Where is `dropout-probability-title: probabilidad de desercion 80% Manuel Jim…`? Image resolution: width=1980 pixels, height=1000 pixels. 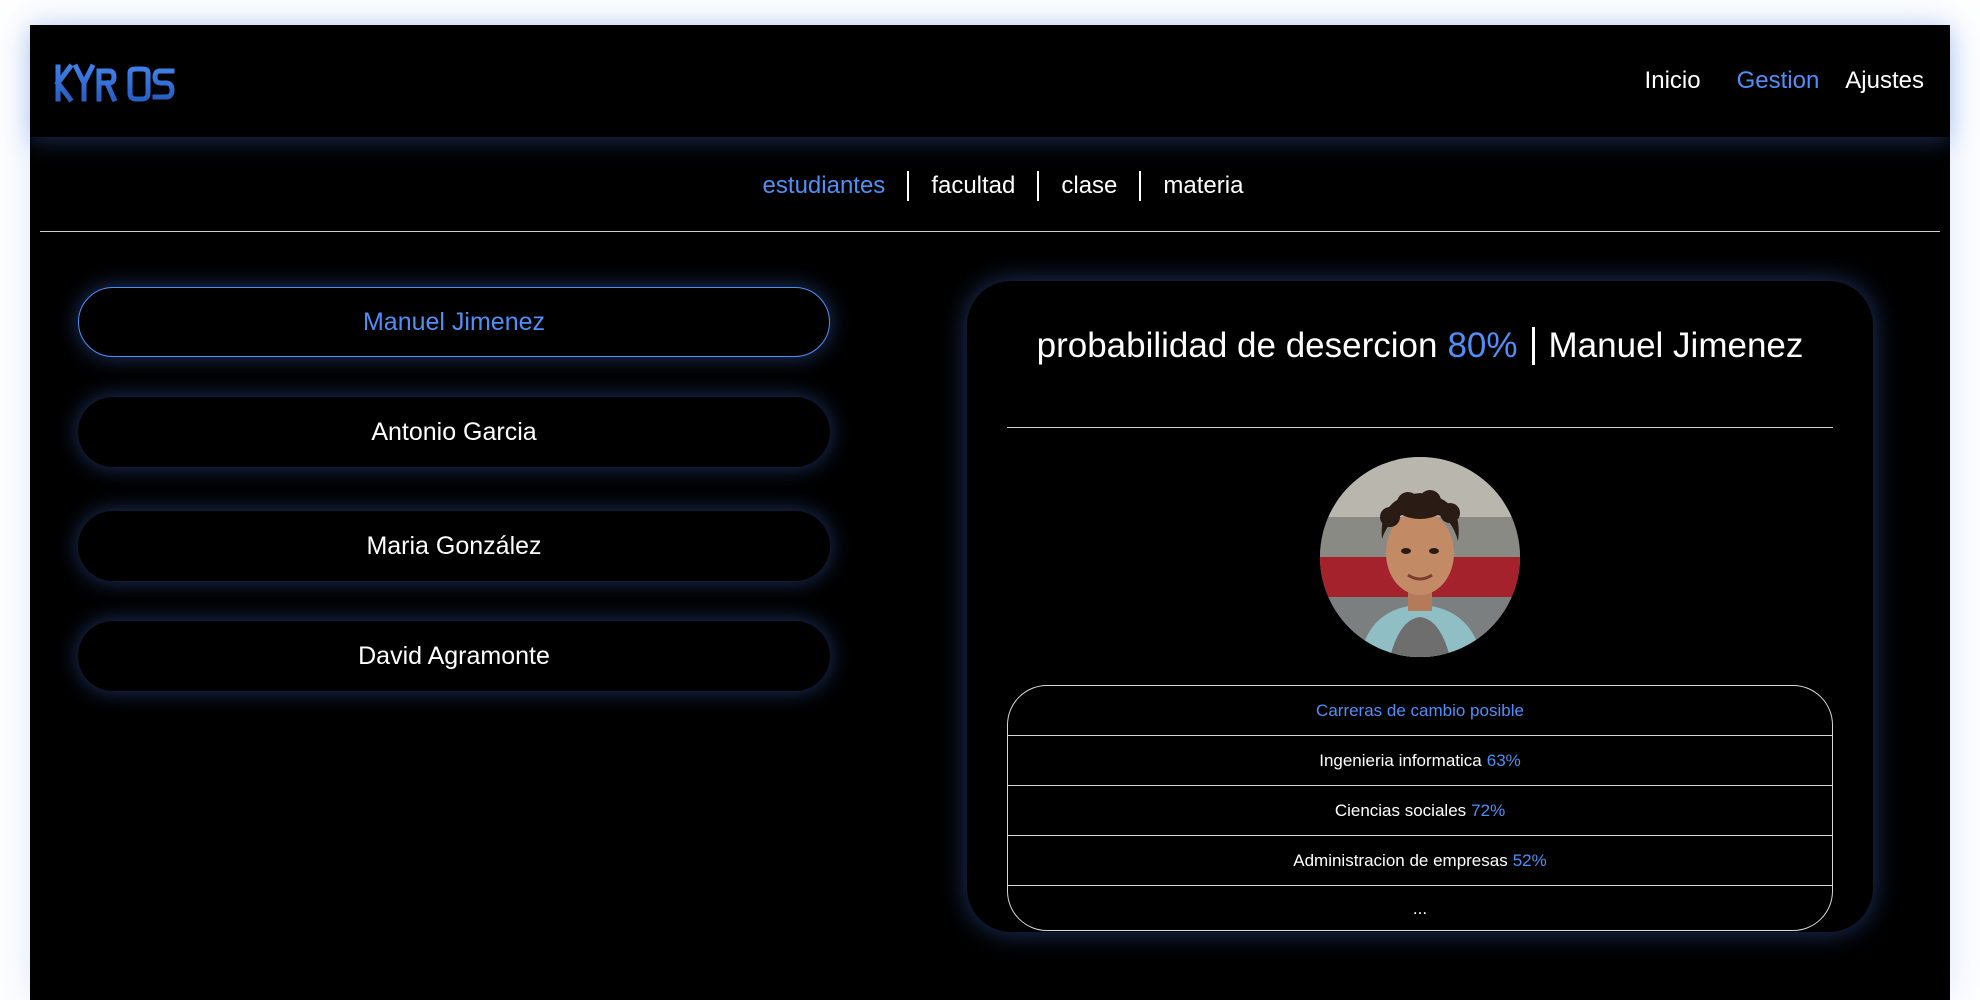
dropout-probability-title: probabilidad de desercion 80% Manuel Jim… is located at coordinates (1420, 346).